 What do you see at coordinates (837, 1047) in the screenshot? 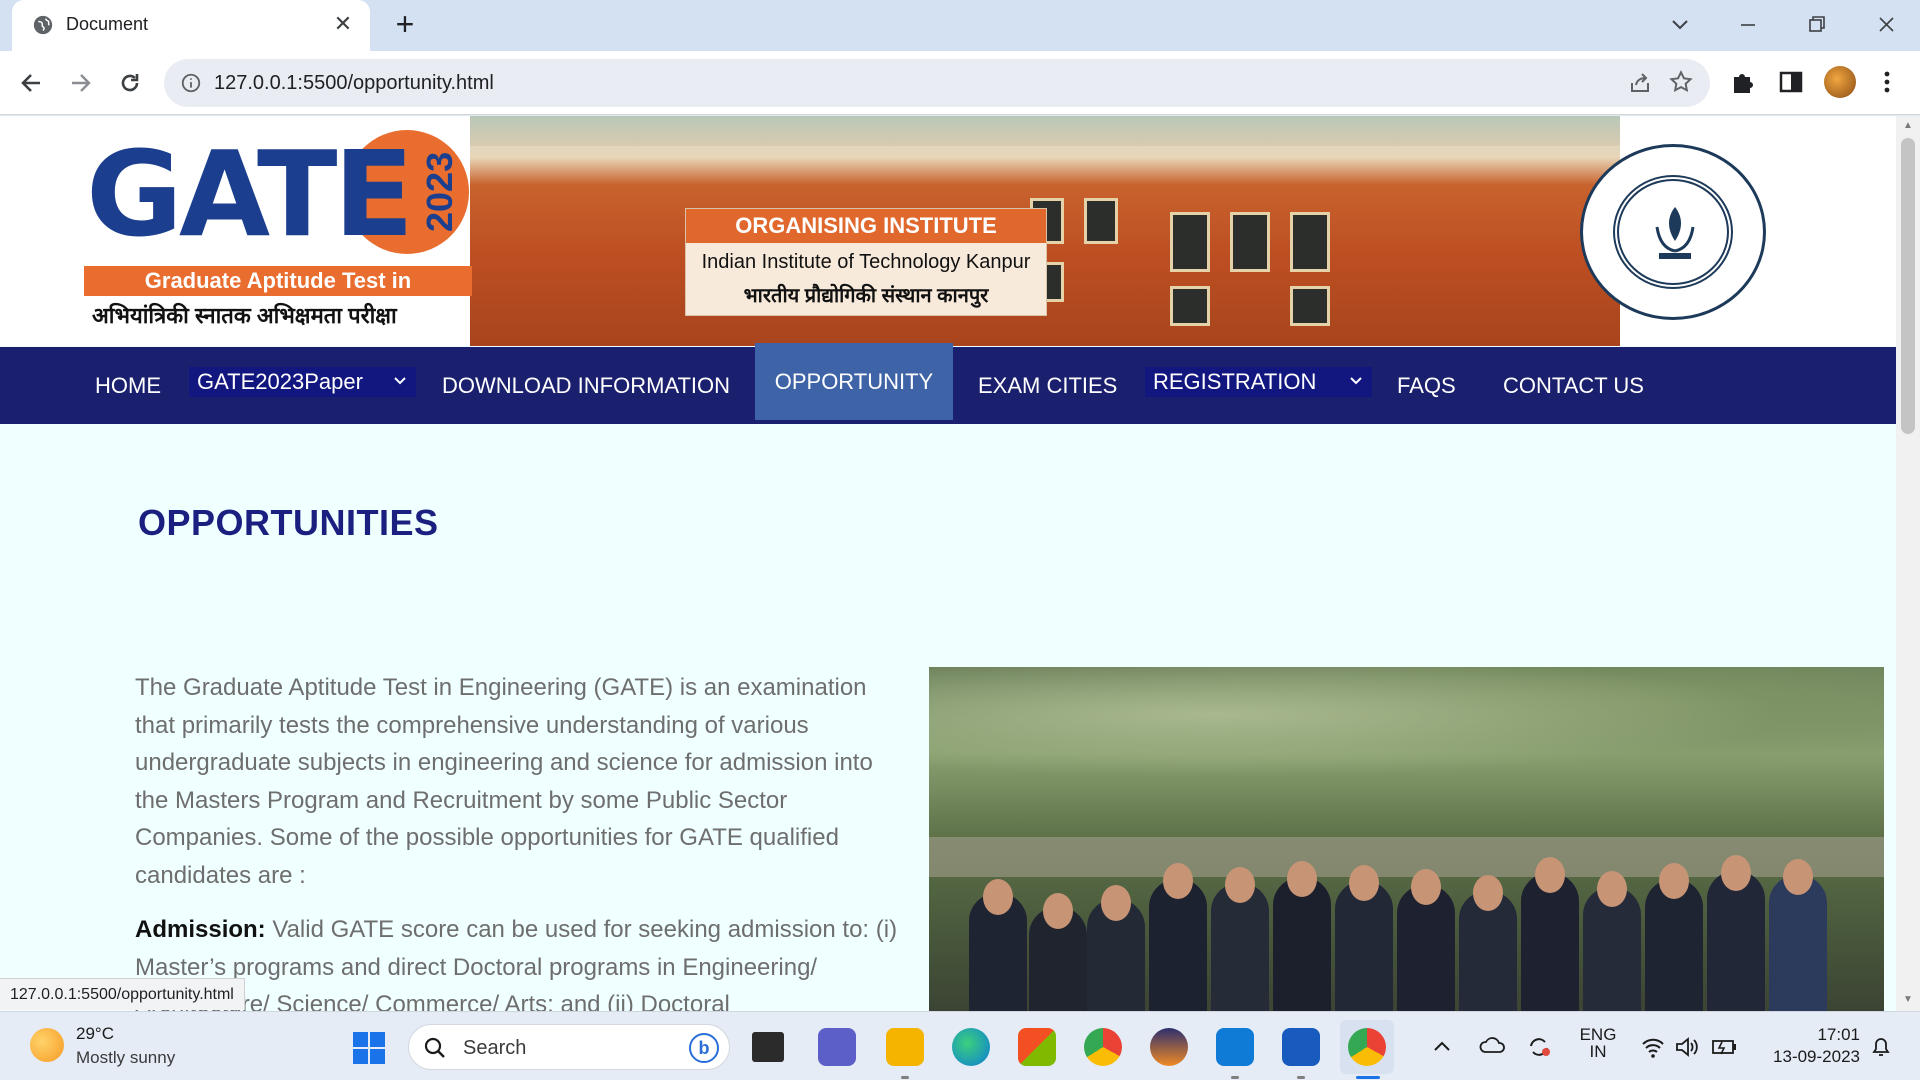
I see `teams-chat-icon` at bounding box center [837, 1047].